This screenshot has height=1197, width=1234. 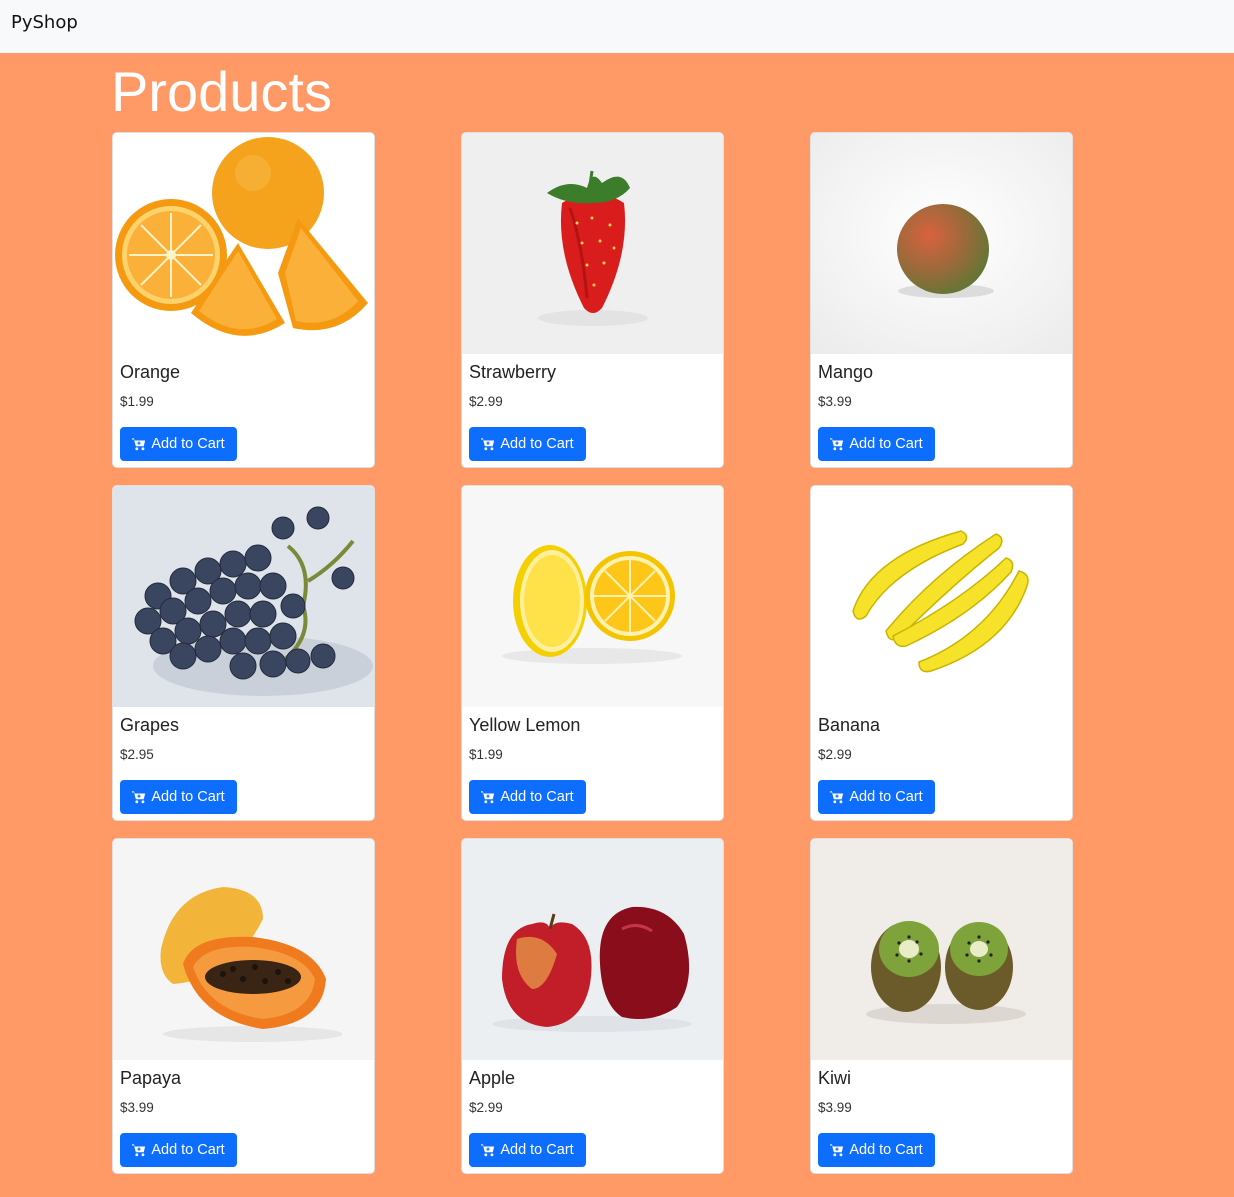 What do you see at coordinates (592, 596) in the screenshot?
I see `lemon-image` at bounding box center [592, 596].